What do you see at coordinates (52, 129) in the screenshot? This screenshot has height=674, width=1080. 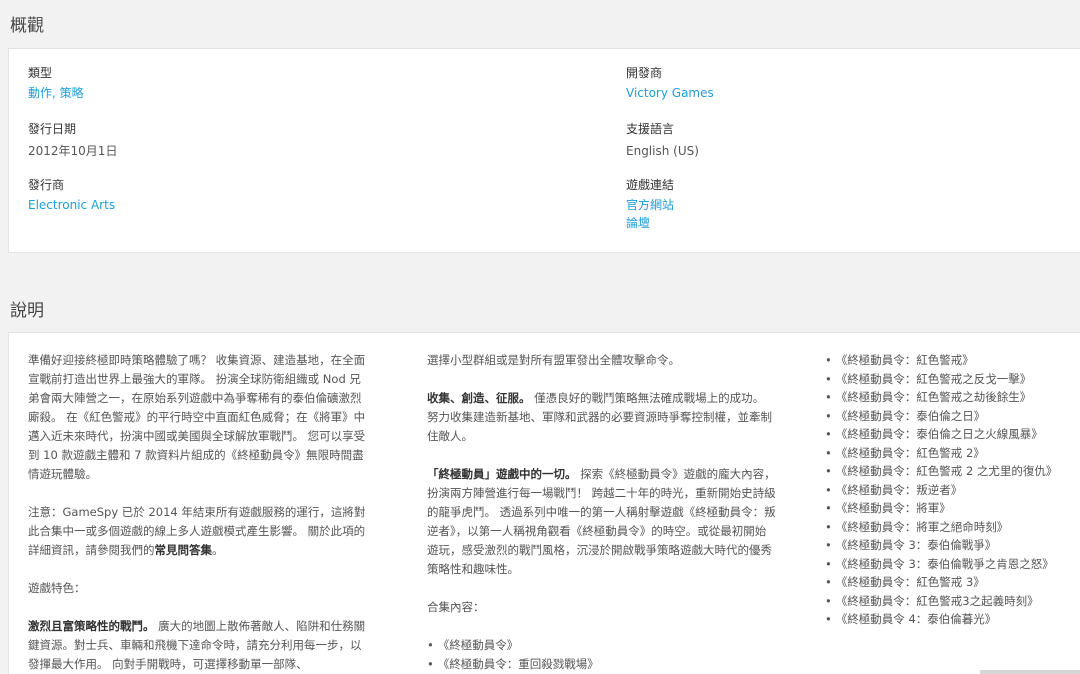 I see `release-date-label: 發行日期` at bounding box center [52, 129].